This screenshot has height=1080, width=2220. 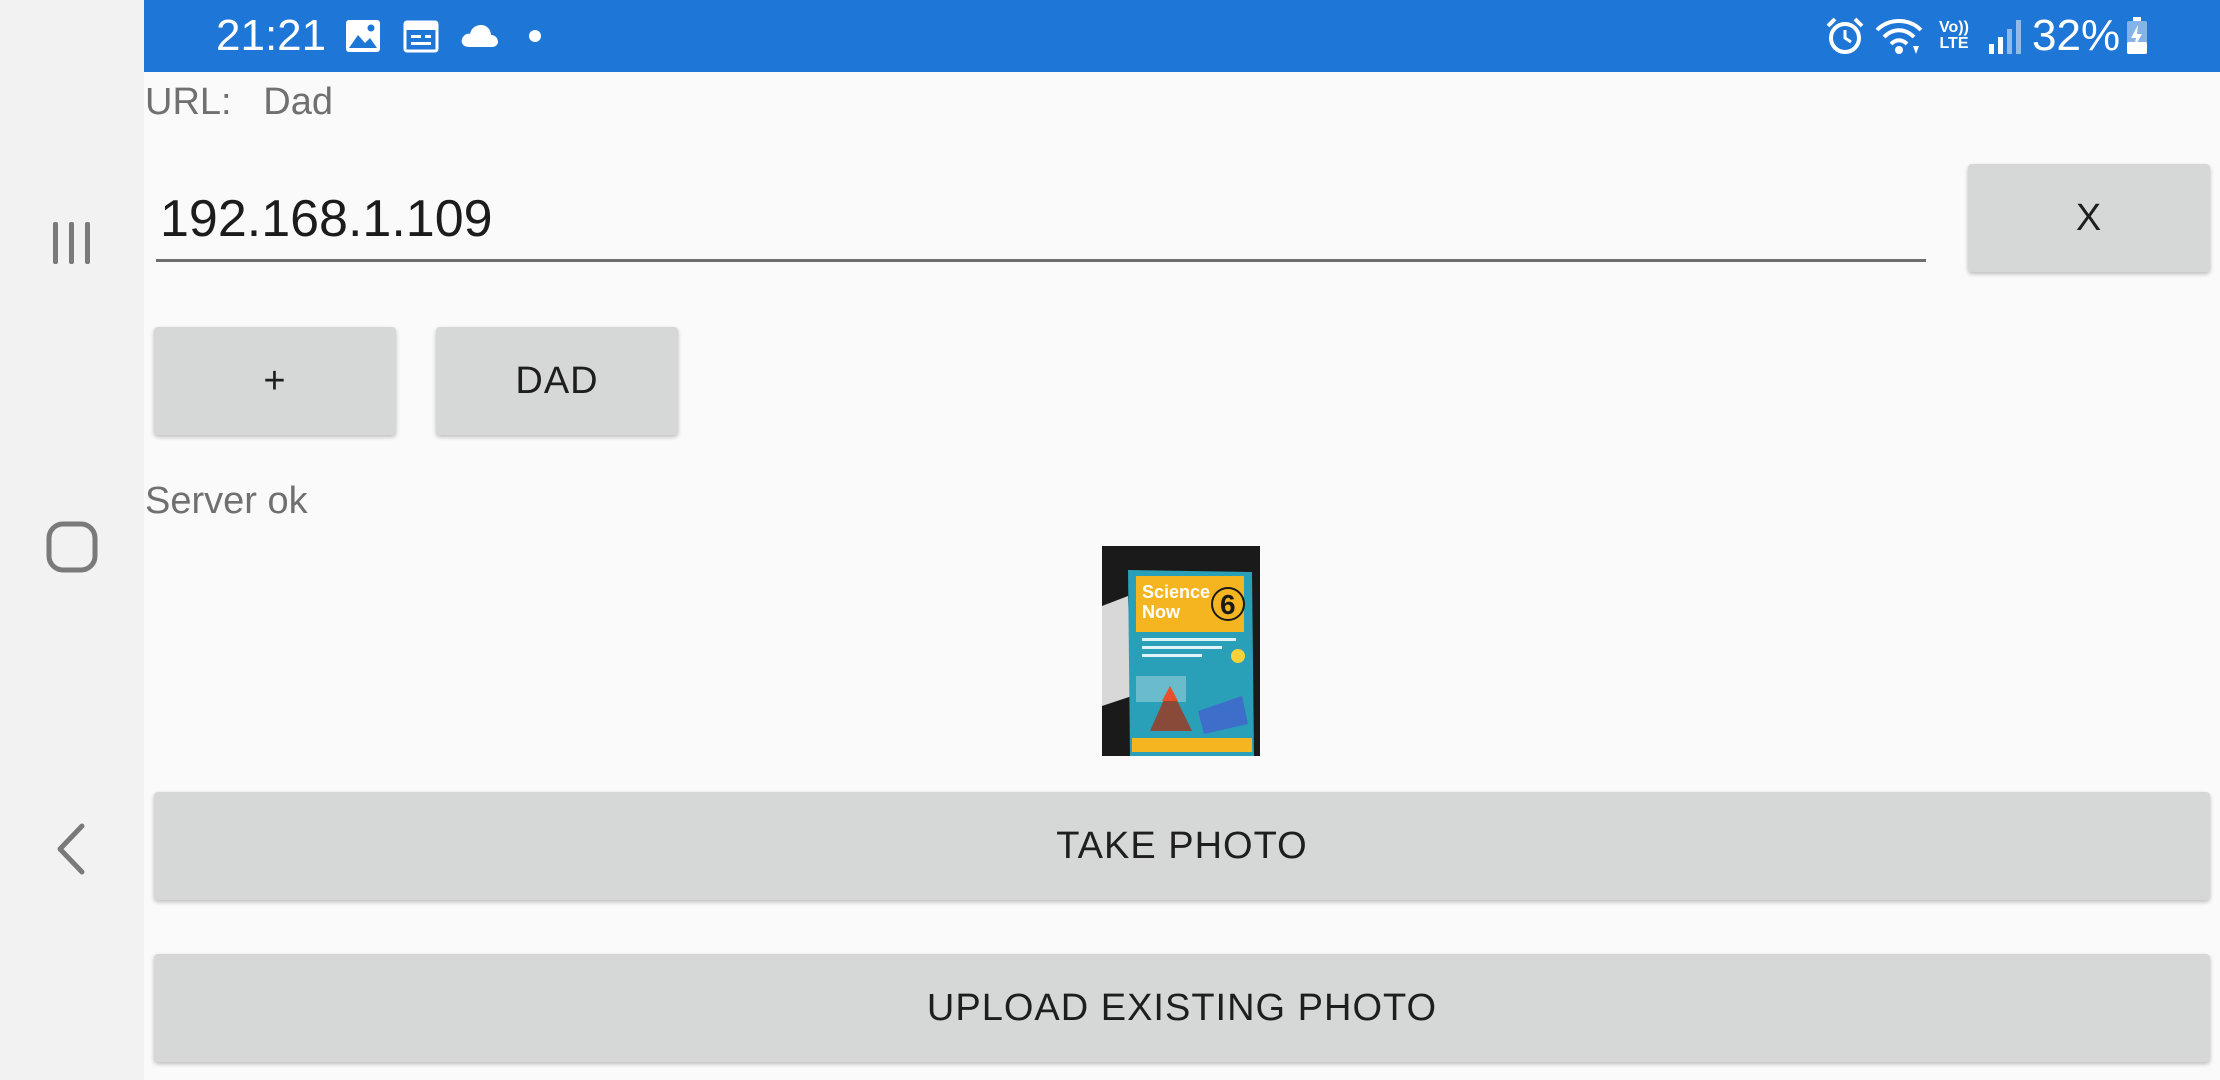 What do you see at coordinates (1181, 651) in the screenshot?
I see `book-photo-thumbnail: Science Now 6` at bounding box center [1181, 651].